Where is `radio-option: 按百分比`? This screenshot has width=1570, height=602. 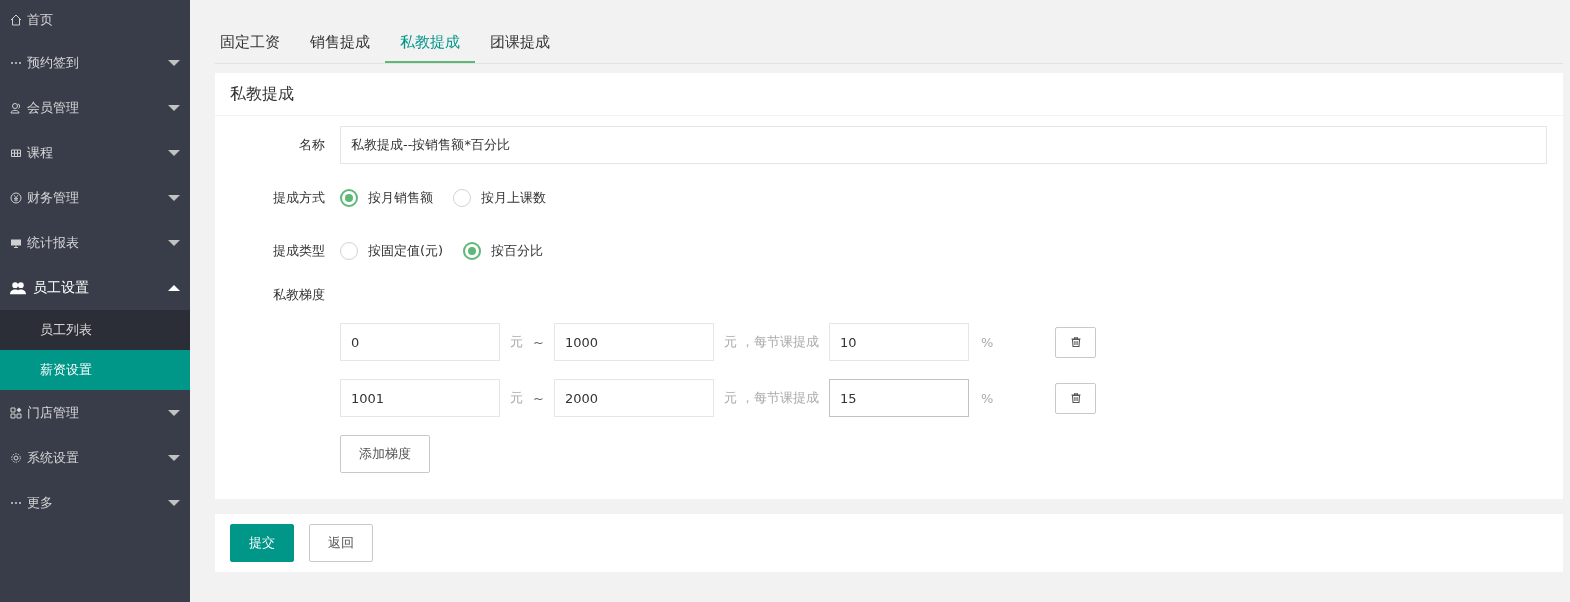
radio-option: 按百分比 is located at coordinates (503, 251).